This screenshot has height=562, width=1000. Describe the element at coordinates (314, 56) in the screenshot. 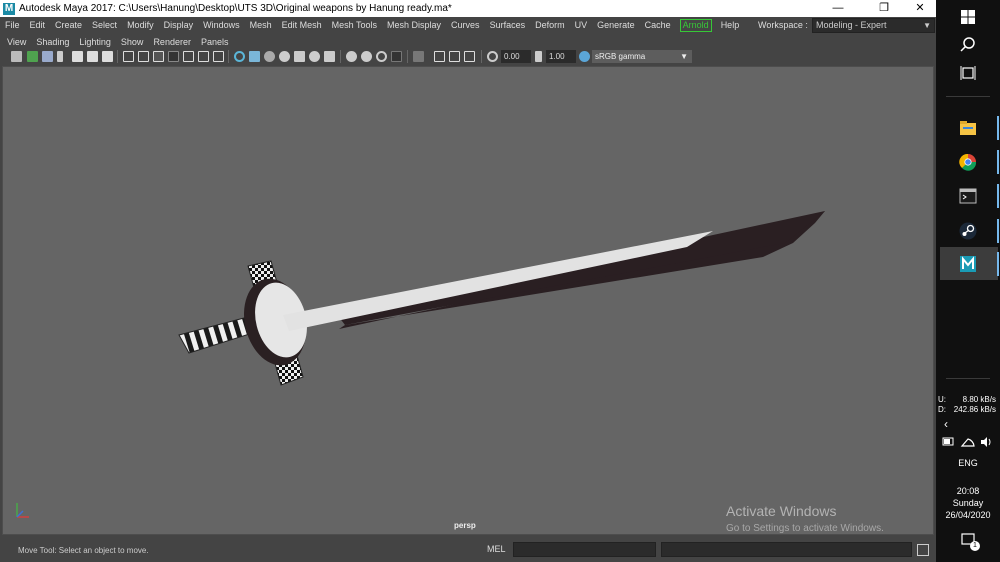

I see `lights-icon` at that location.